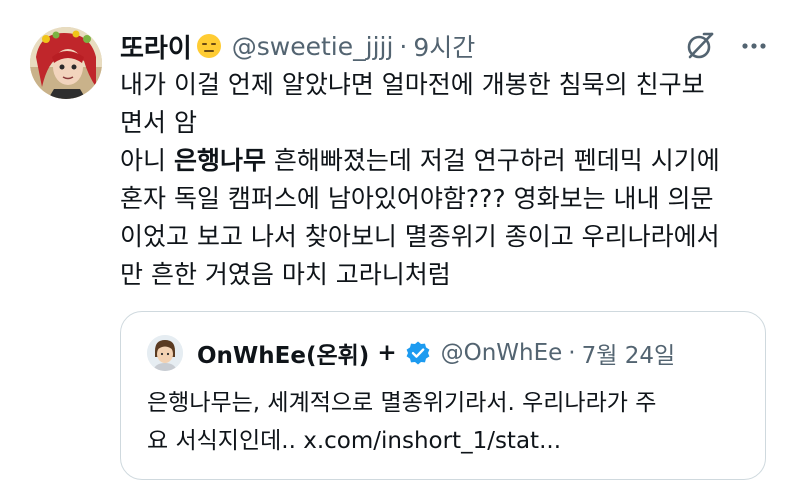 The height and width of the screenshot is (496, 800). Describe the element at coordinates (158, 122) in the screenshot. I see `tweet-text-line: 면서 암` at that location.